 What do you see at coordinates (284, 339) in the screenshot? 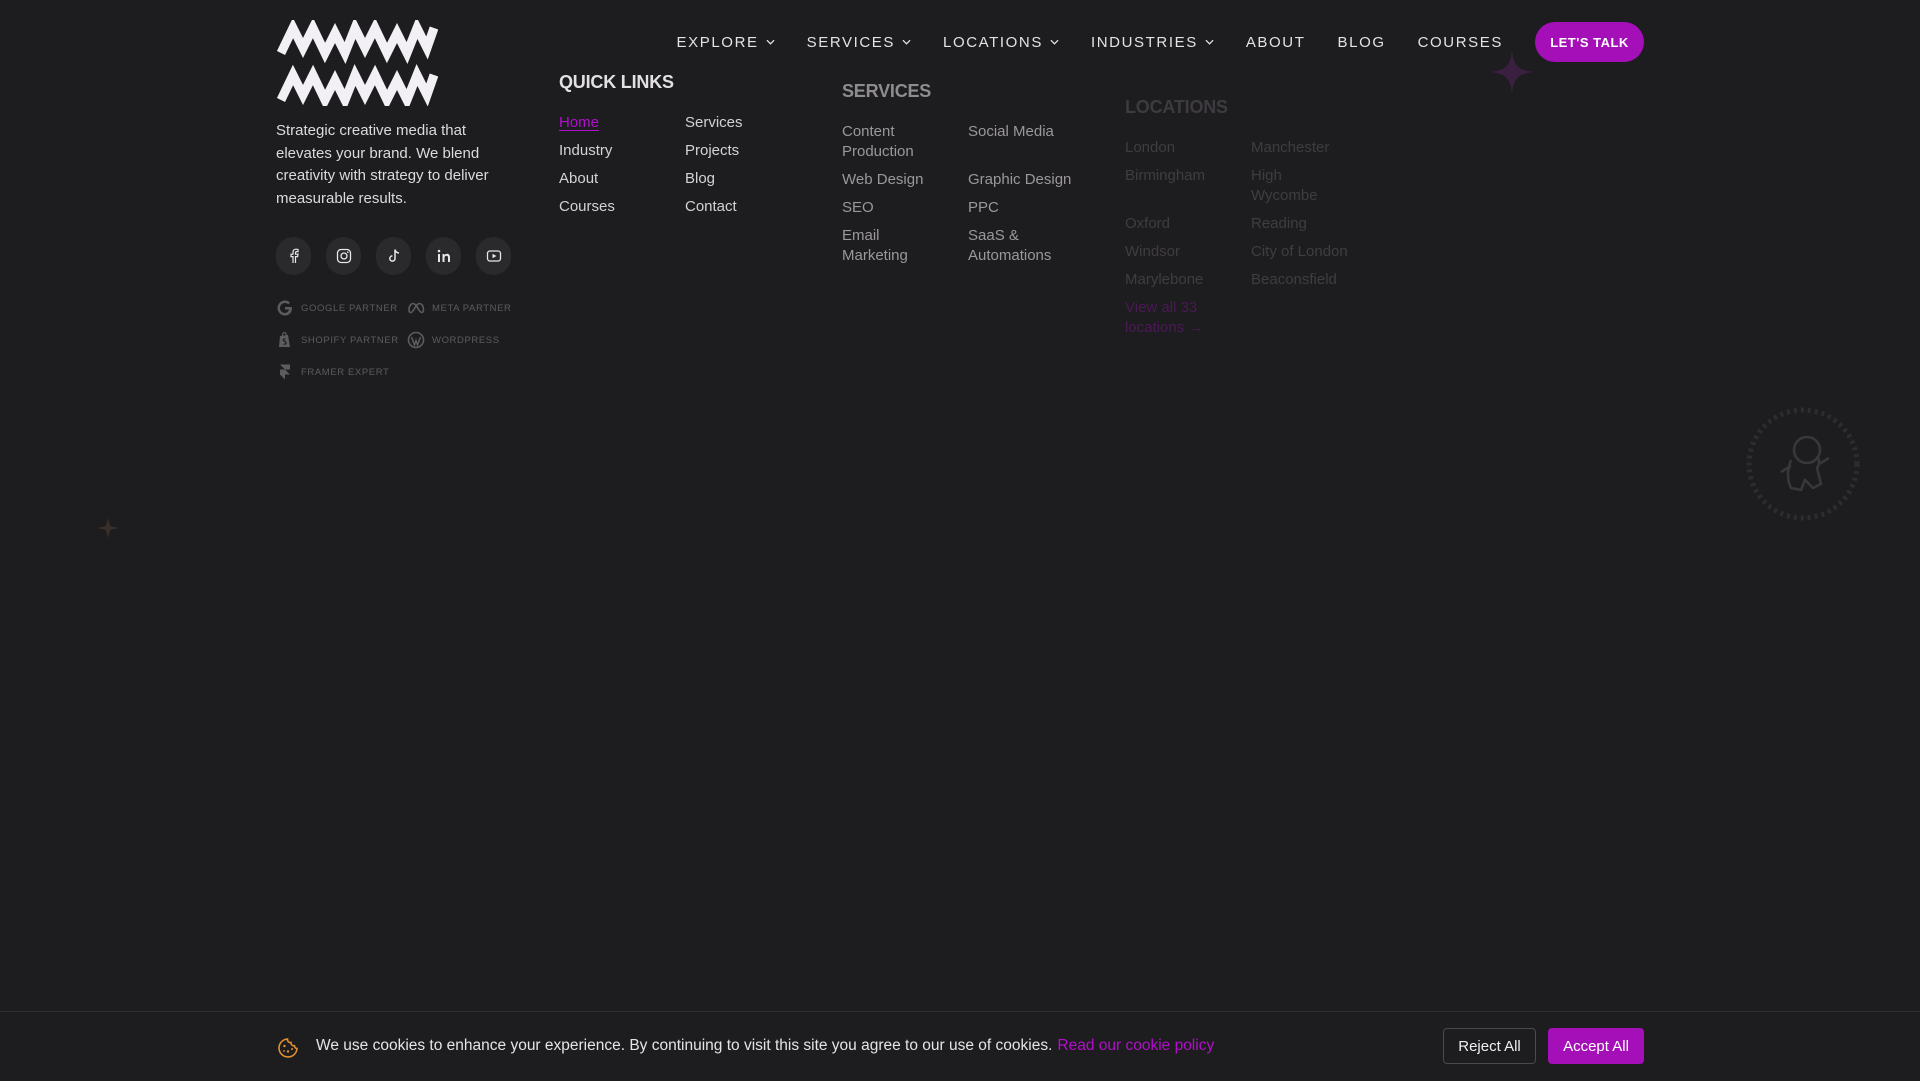
I see `shopify-icon` at bounding box center [284, 339].